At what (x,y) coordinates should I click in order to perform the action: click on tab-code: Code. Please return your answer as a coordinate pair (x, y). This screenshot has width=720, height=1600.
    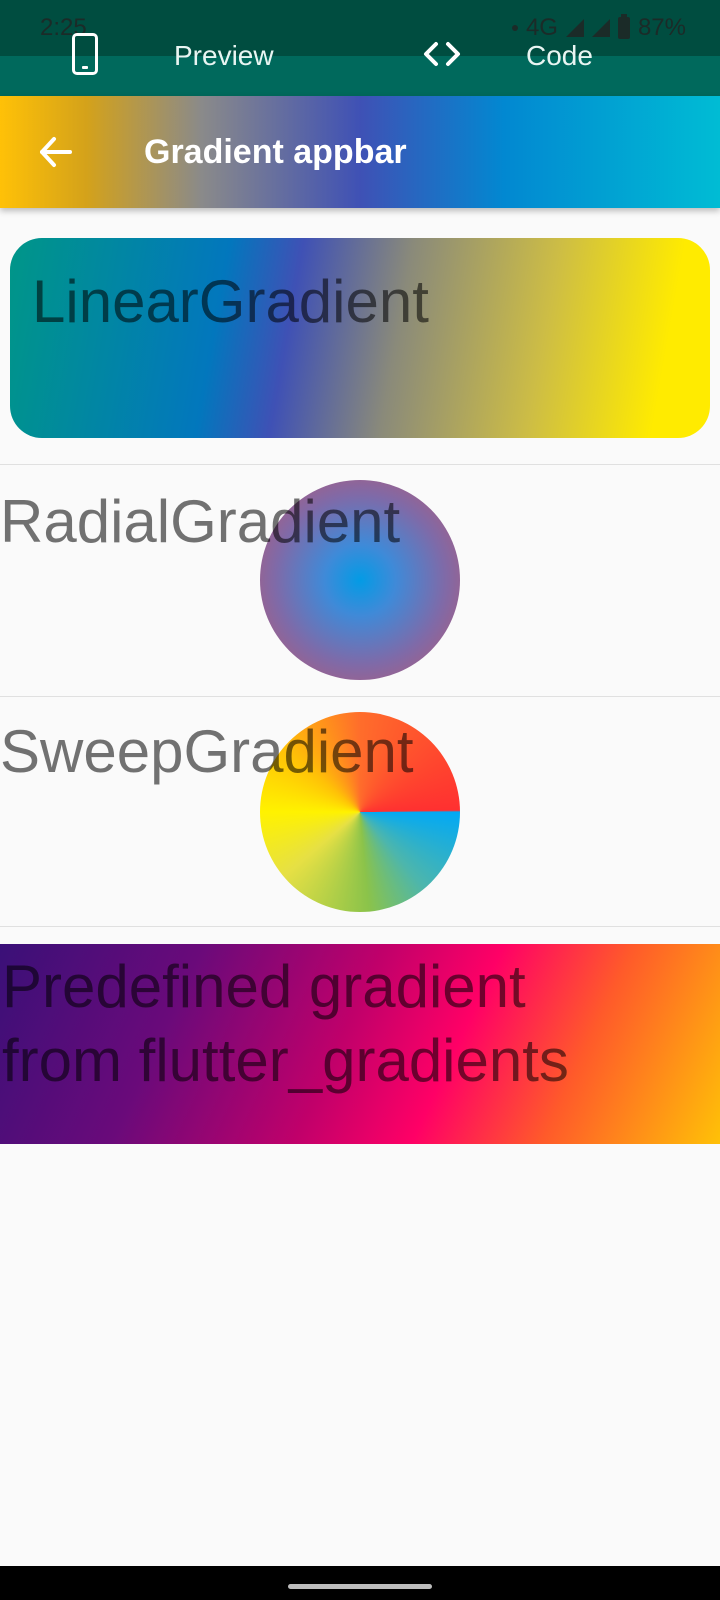
    Looking at the image, I should click on (559, 56).